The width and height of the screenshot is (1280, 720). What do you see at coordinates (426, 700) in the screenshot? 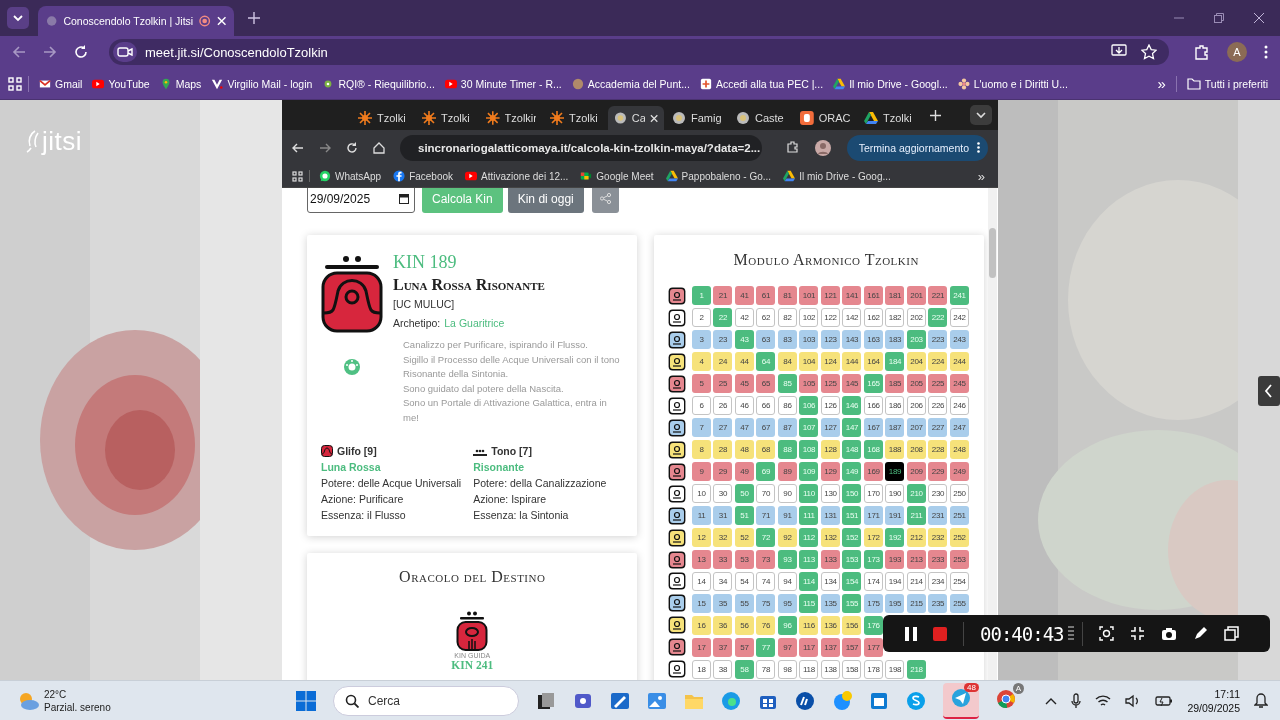
I see `search-field: Cerca` at bounding box center [426, 700].